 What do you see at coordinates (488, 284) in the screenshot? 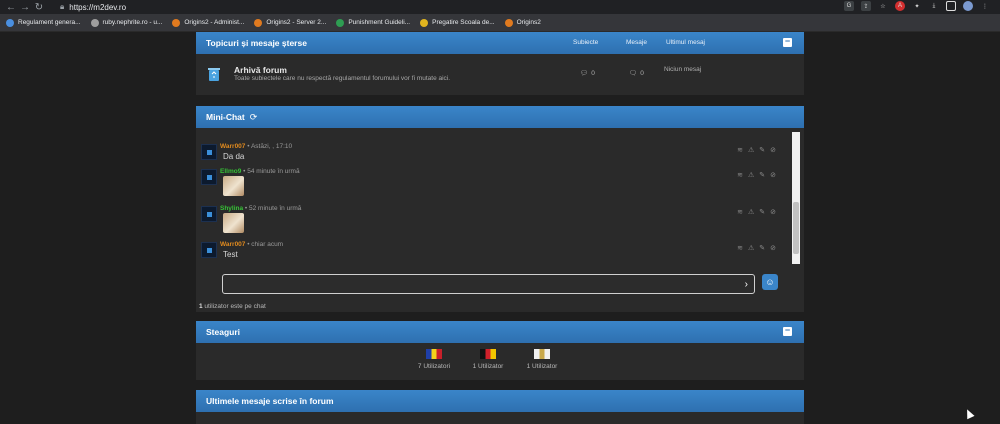
I see `chat-input: ›` at bounding box center [488, 284].